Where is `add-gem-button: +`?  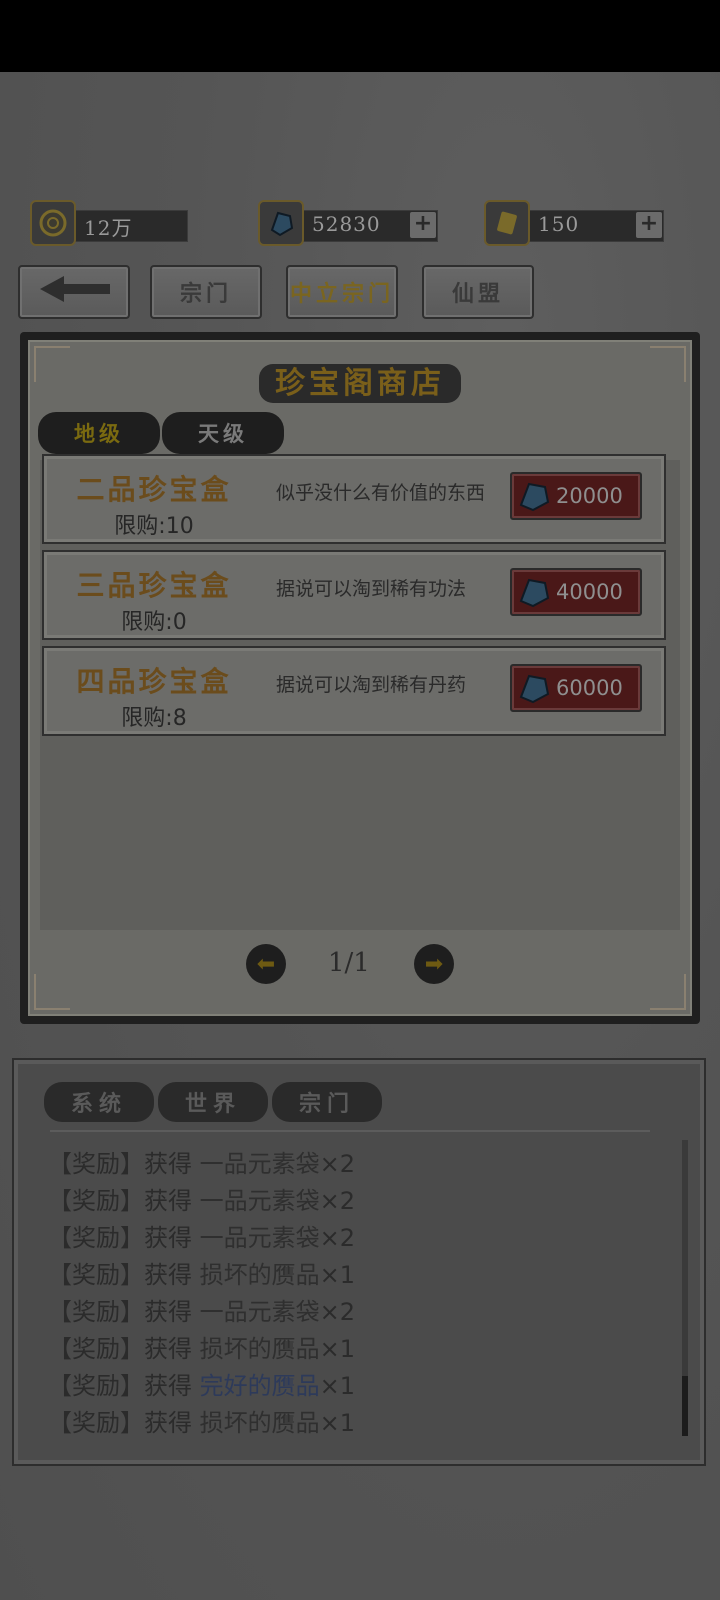
add-gem-button: + is located at coordinates (423, 225).